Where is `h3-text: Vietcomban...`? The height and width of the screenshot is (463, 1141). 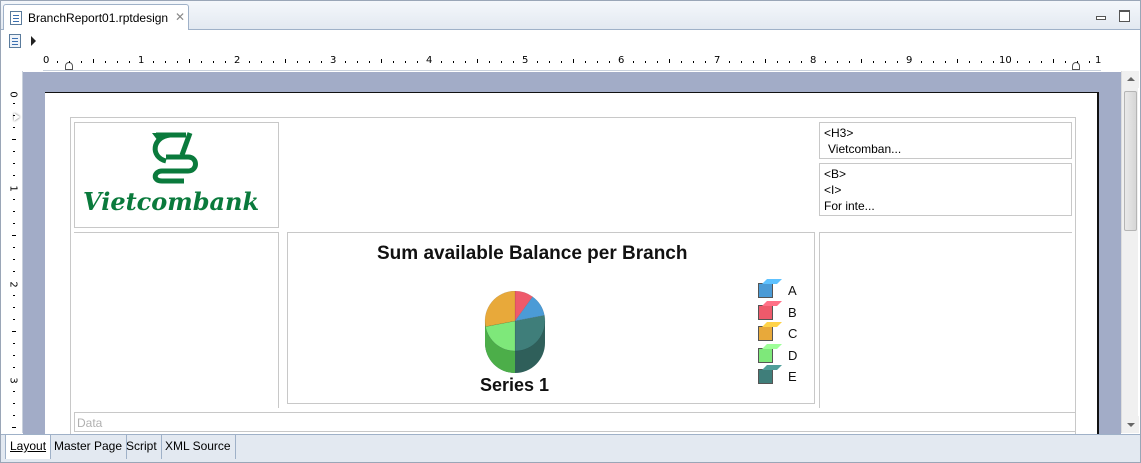
h3-text: Vietcomban... is located at coordinates (865, 149).